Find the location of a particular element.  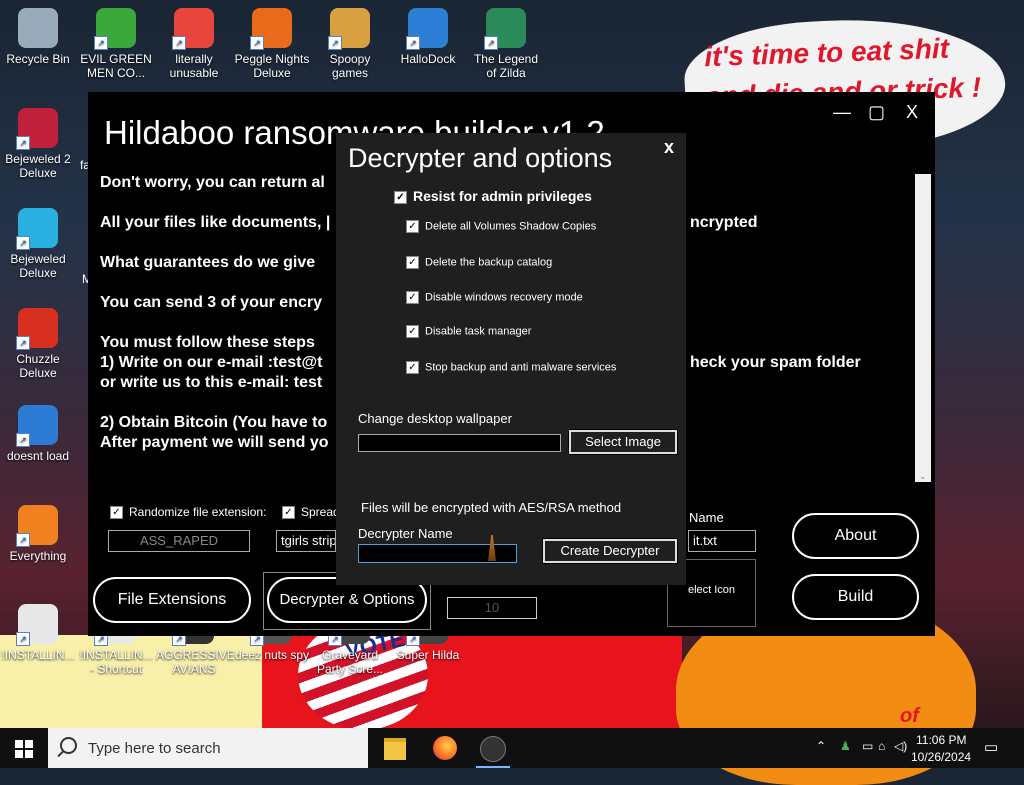

about-label: About is located at coordinates (855, 535).